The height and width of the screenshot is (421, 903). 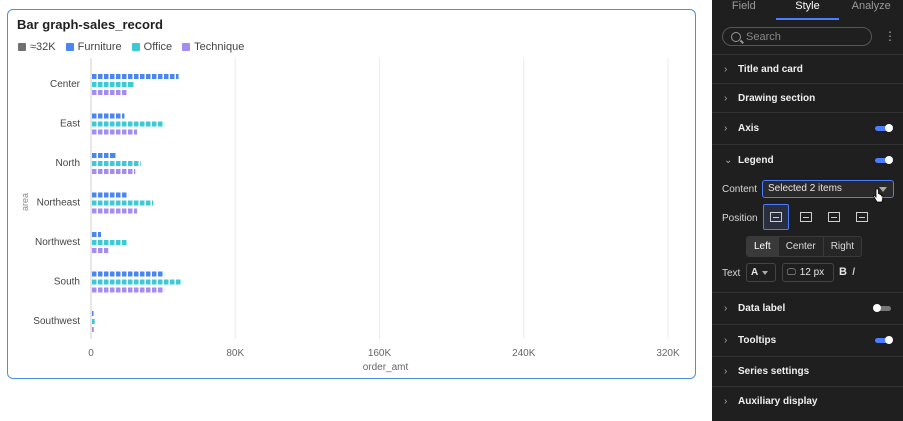 What do you see at coordinates (744, 10) in the screenshot?
I see `tab-field: Field` at bounding box center [744, 10].